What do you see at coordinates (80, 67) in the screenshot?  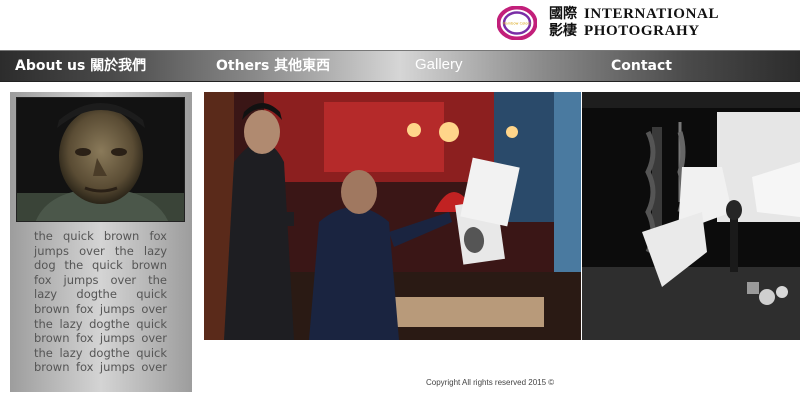 I see `nav-link-about: About us 關於我們` at bounding box center [80, 67].